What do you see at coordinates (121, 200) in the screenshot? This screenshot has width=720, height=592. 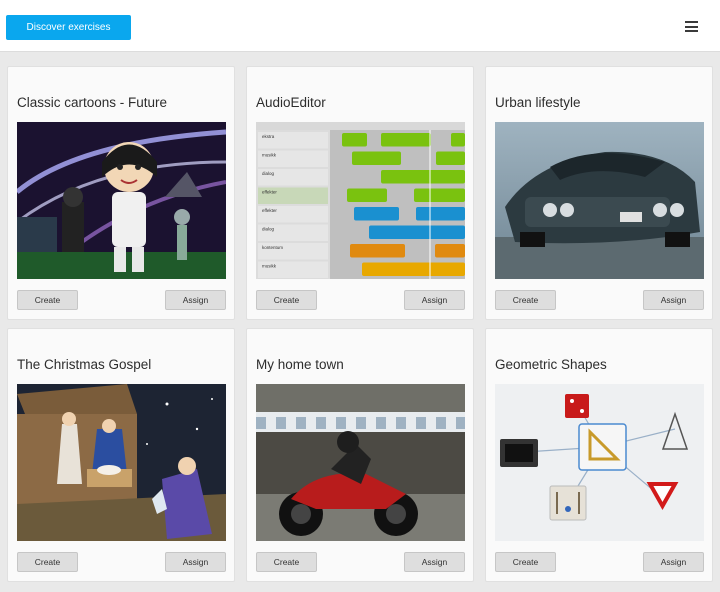 I see `cartoon-future-image` at bounding box center [121, 200].